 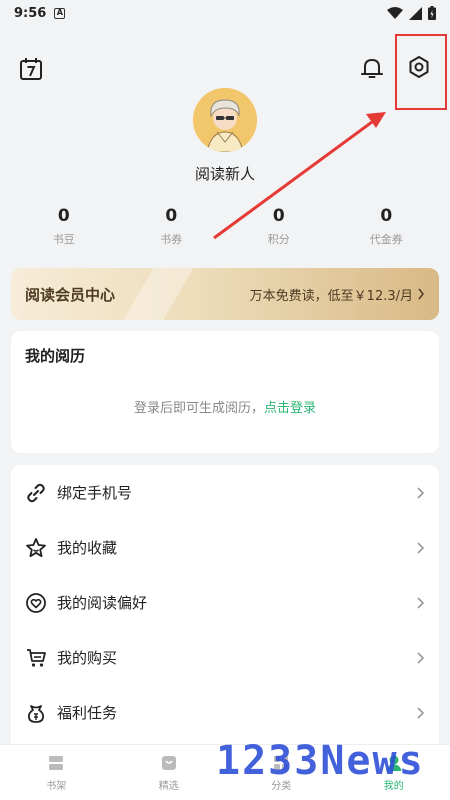 I want to click on bookshelf-icon, so click(x=56, y=763).